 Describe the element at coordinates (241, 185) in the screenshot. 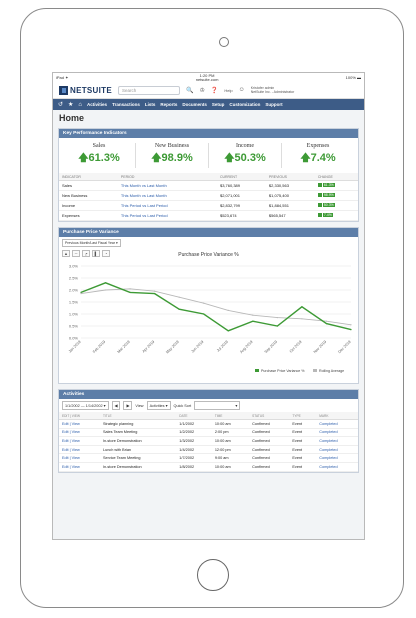

I see `current-cell: $3,760,389` at that location.